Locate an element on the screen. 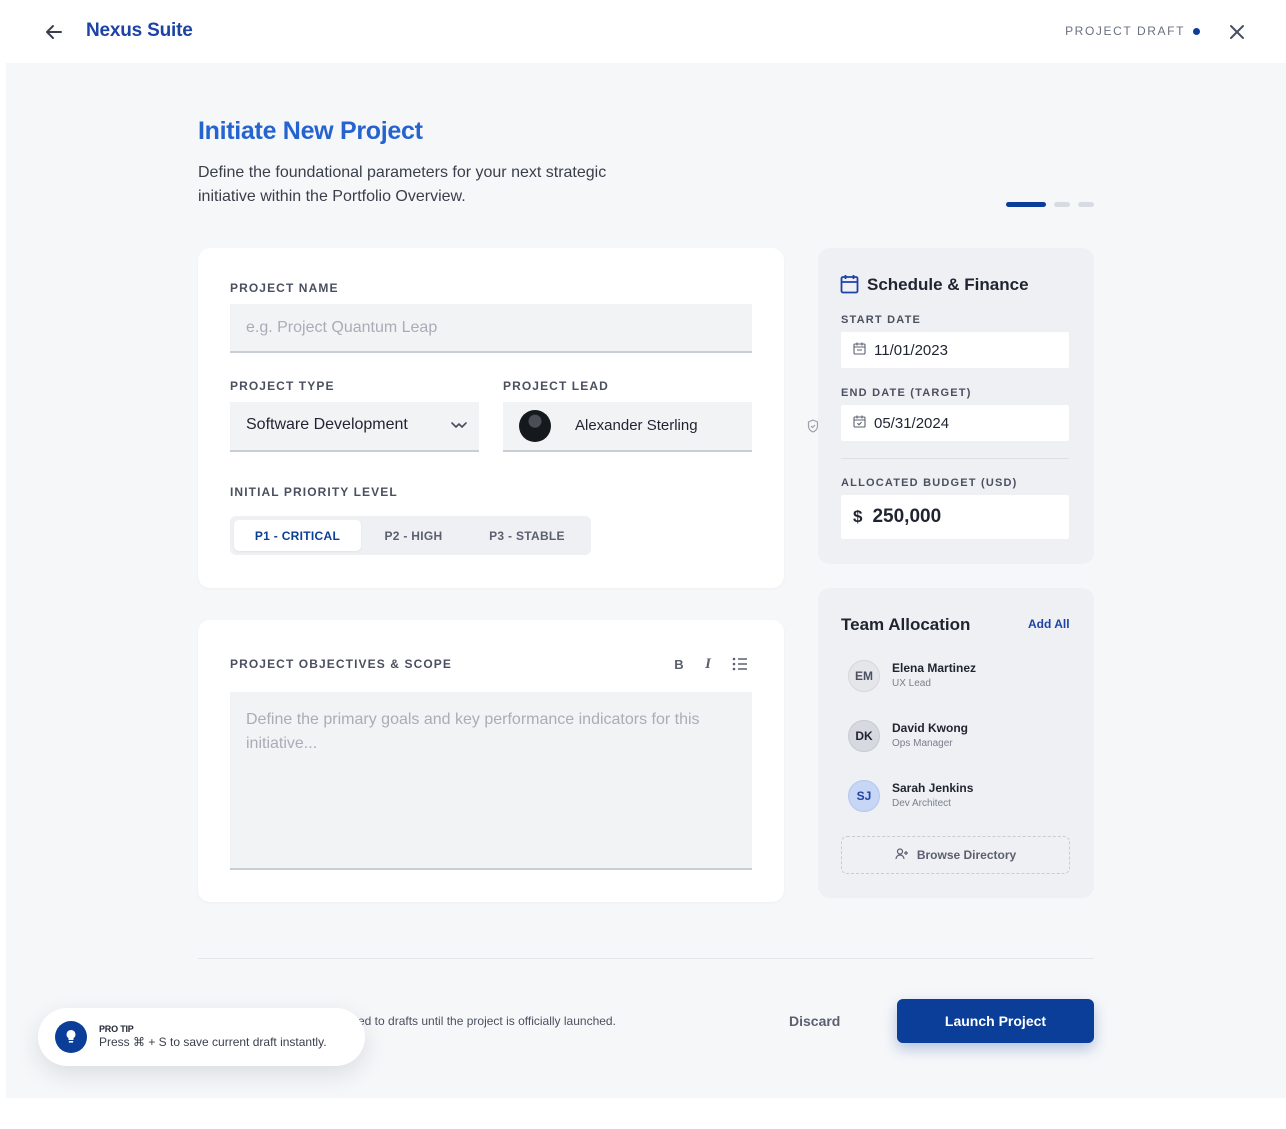 The height and width of the screenshot is (1129, 1286). budget-value: 250,000 is located at coordinates (907, 516).